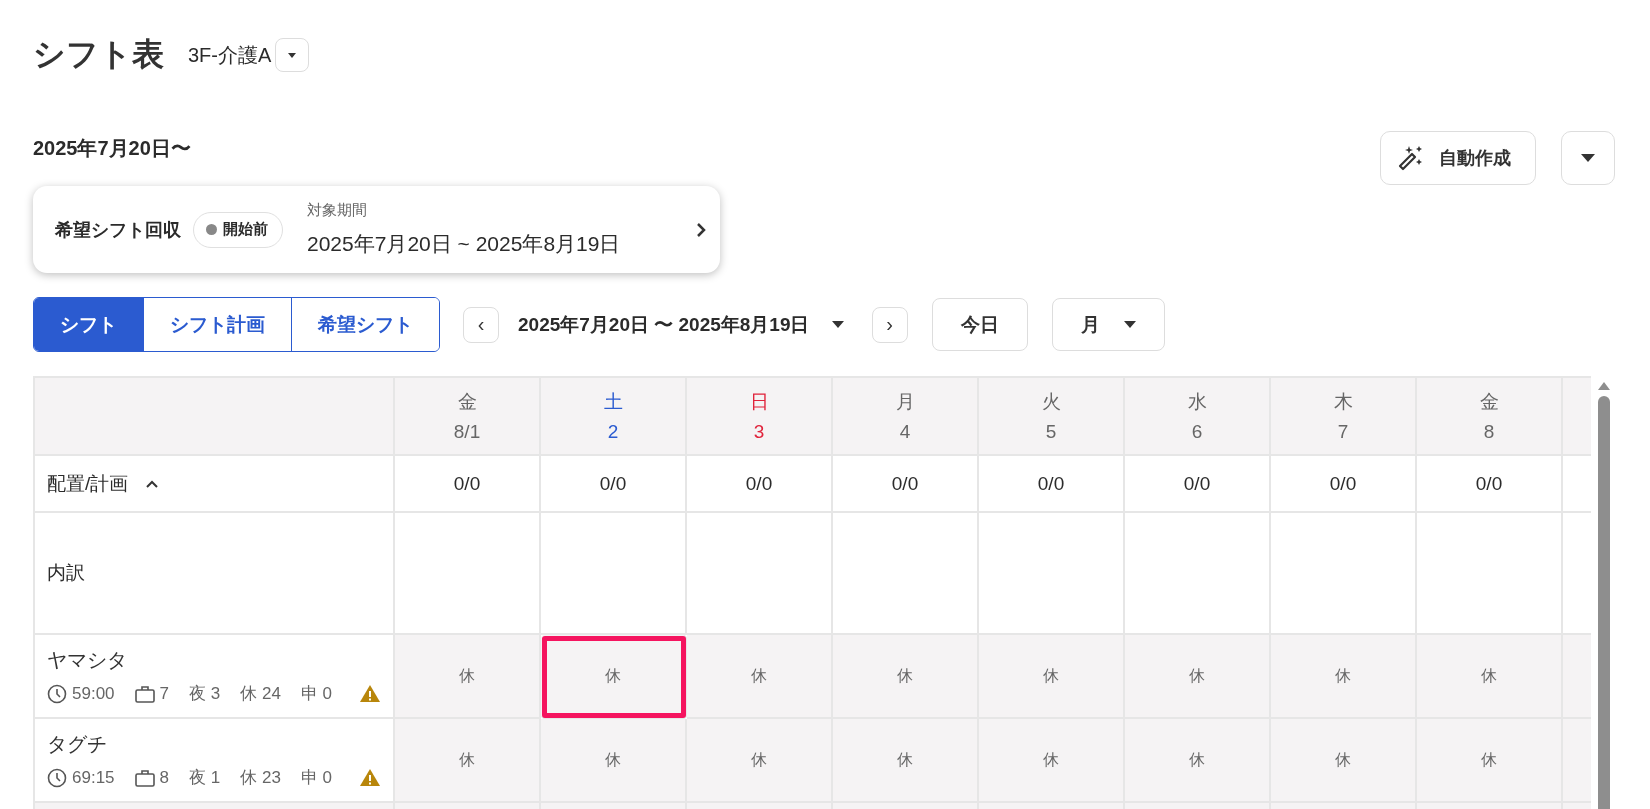 Image resolution: width=1650 pixels, height=809 pixels. What do you see at coordinates (759, 432) in the screenshot?
I see `date-label: 3` at bounding box center [759, 432].